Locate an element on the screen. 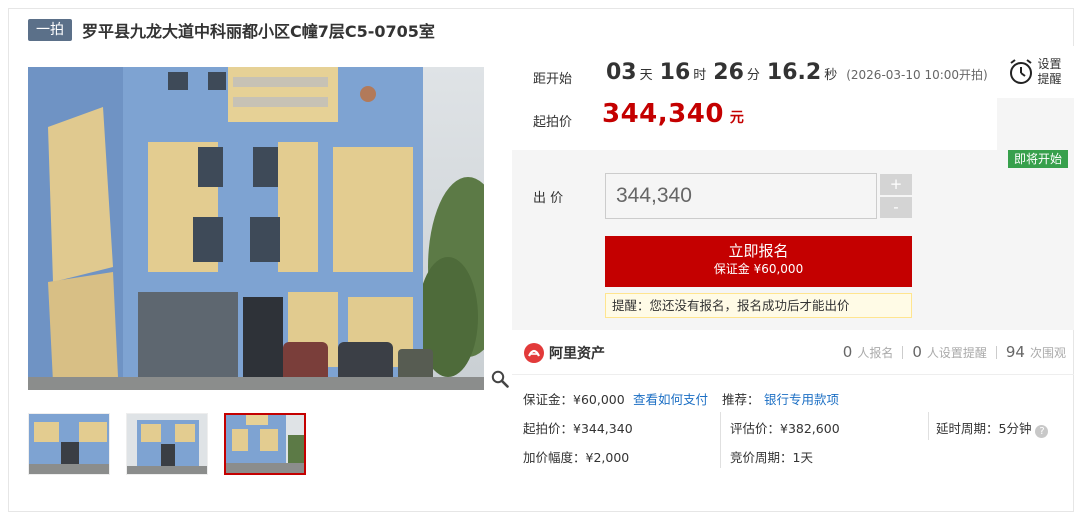 This screenshot has width=1080, height=518. extension-period-info: 延时周期：5分钟? is located at coordinates (992, 428).